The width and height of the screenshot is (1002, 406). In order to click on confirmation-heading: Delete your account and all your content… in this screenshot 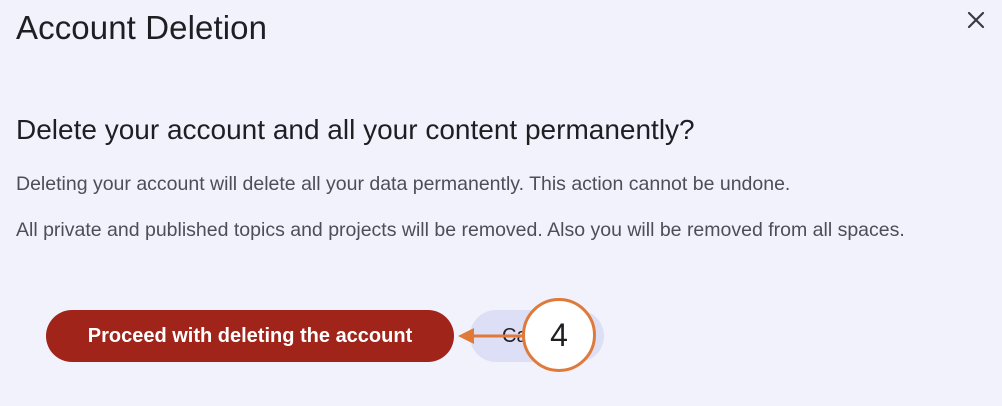, I will do `click(355, 129)`.